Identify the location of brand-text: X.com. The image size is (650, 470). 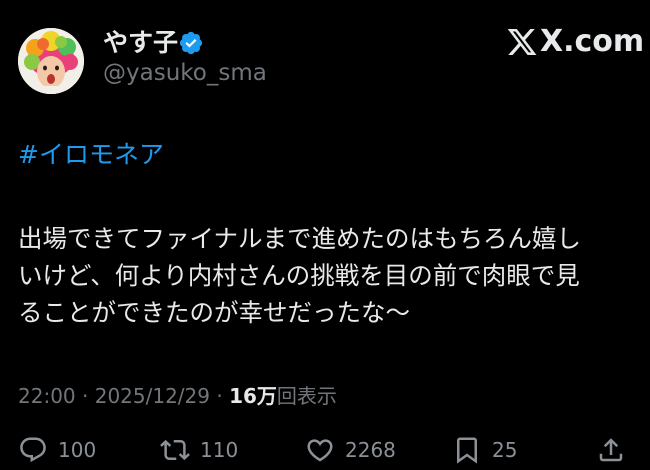
(592, 41).